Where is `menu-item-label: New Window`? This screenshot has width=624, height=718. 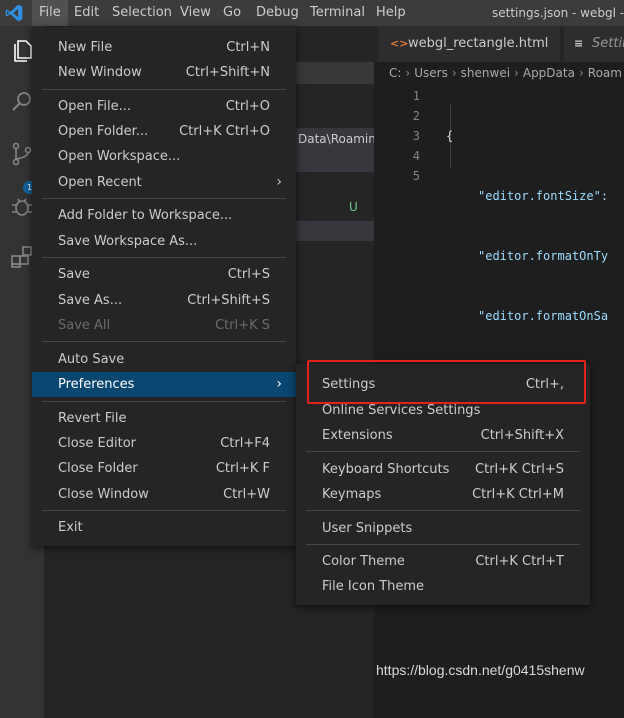
menu-item-label: New Window is located at coordinates (100, 72).